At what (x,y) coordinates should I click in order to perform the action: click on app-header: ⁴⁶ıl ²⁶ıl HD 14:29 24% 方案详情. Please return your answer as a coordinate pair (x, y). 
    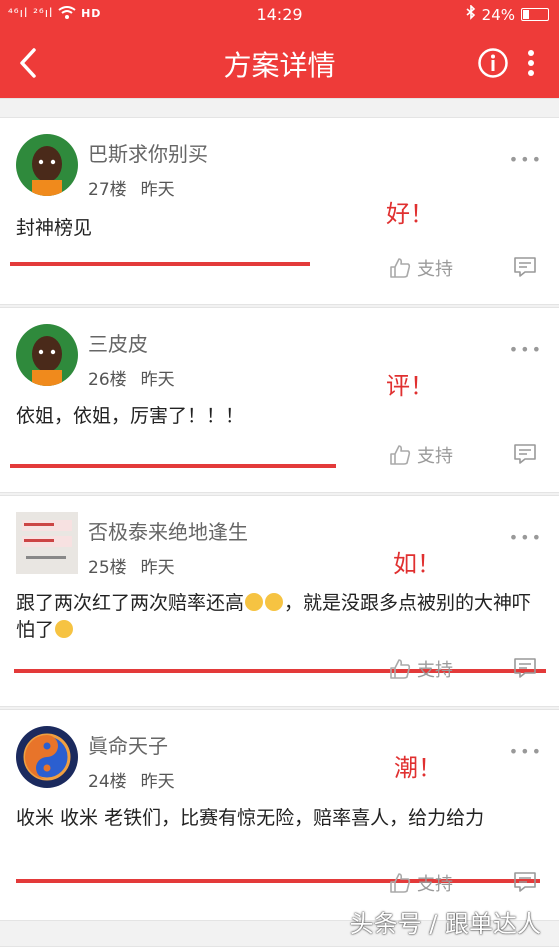
    Looking at the image, I should click on (279, 49).